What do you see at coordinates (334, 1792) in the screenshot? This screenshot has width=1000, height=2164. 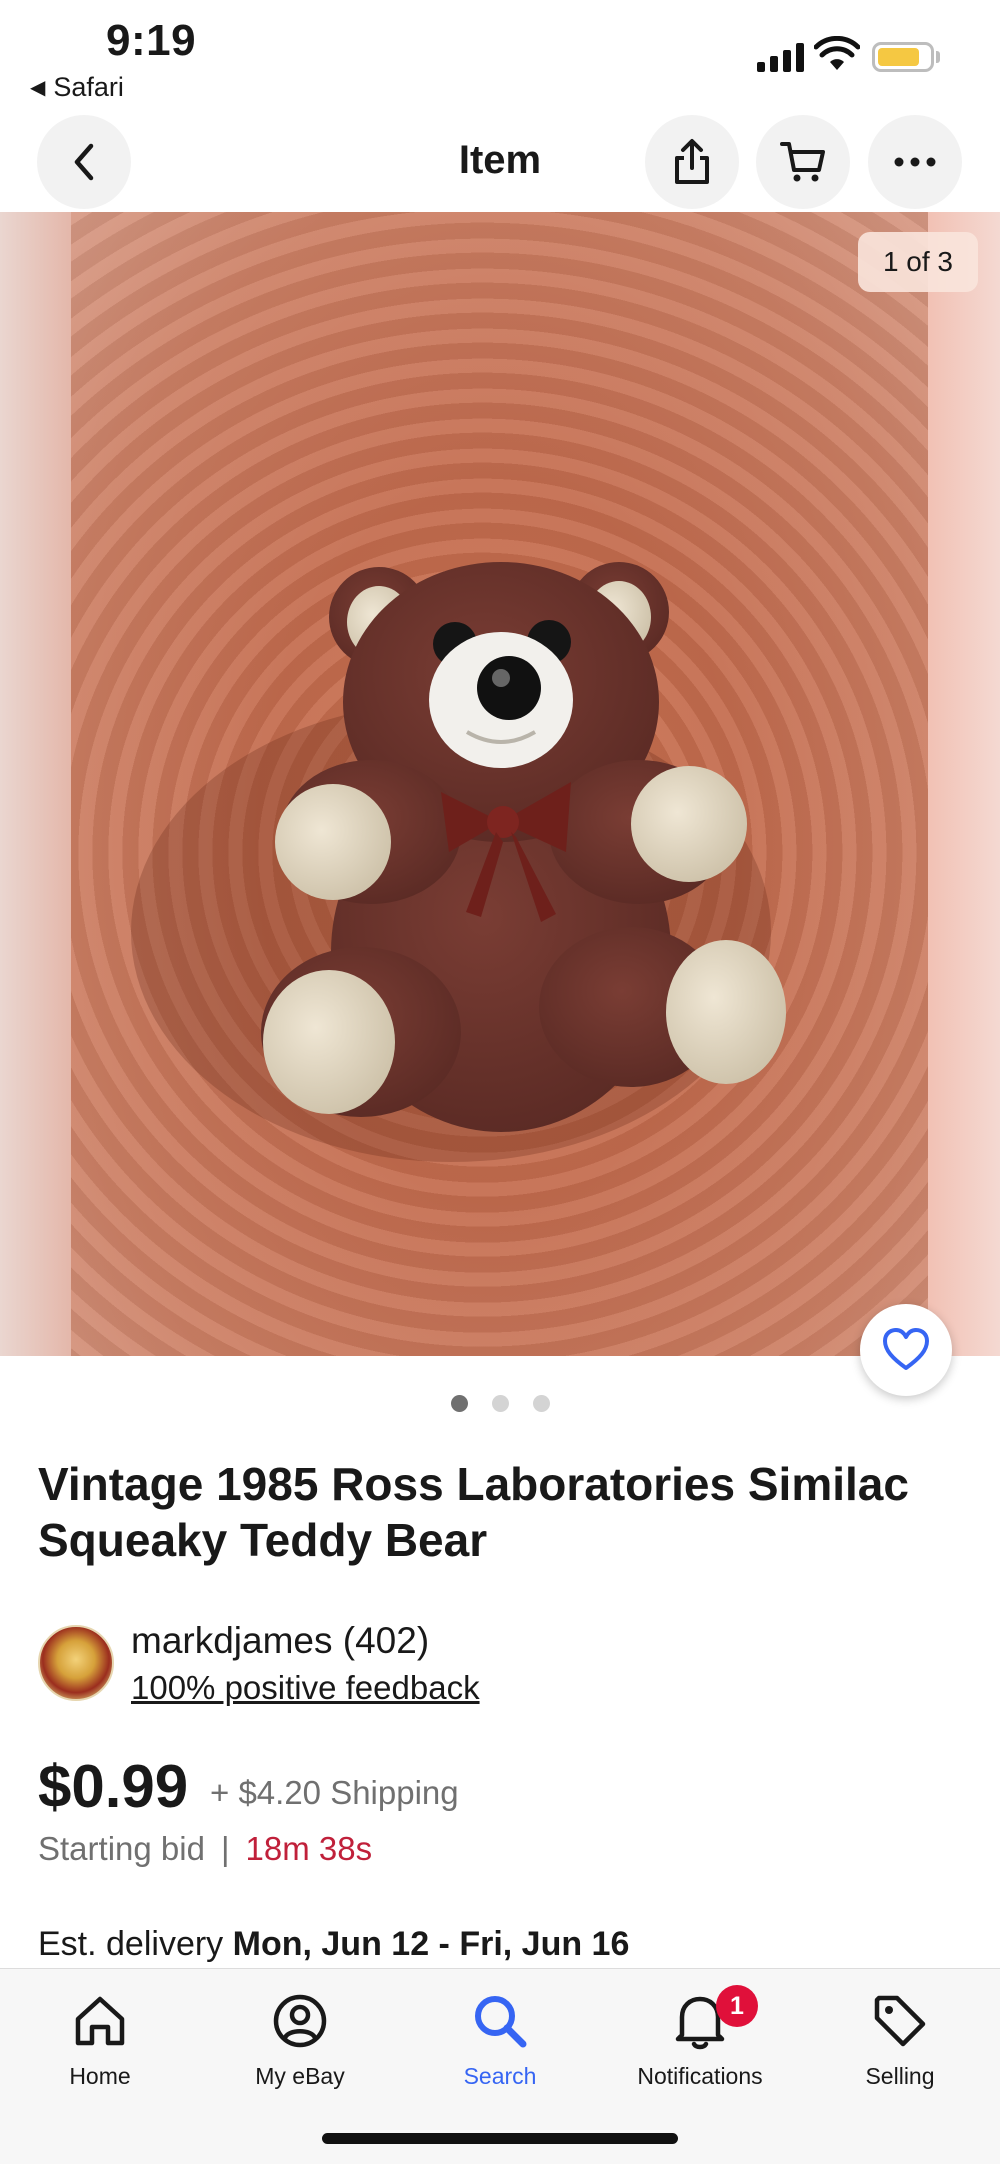 I see `shipping-cost: + $4.20 Shipping` at bounding box center [334, 1792].